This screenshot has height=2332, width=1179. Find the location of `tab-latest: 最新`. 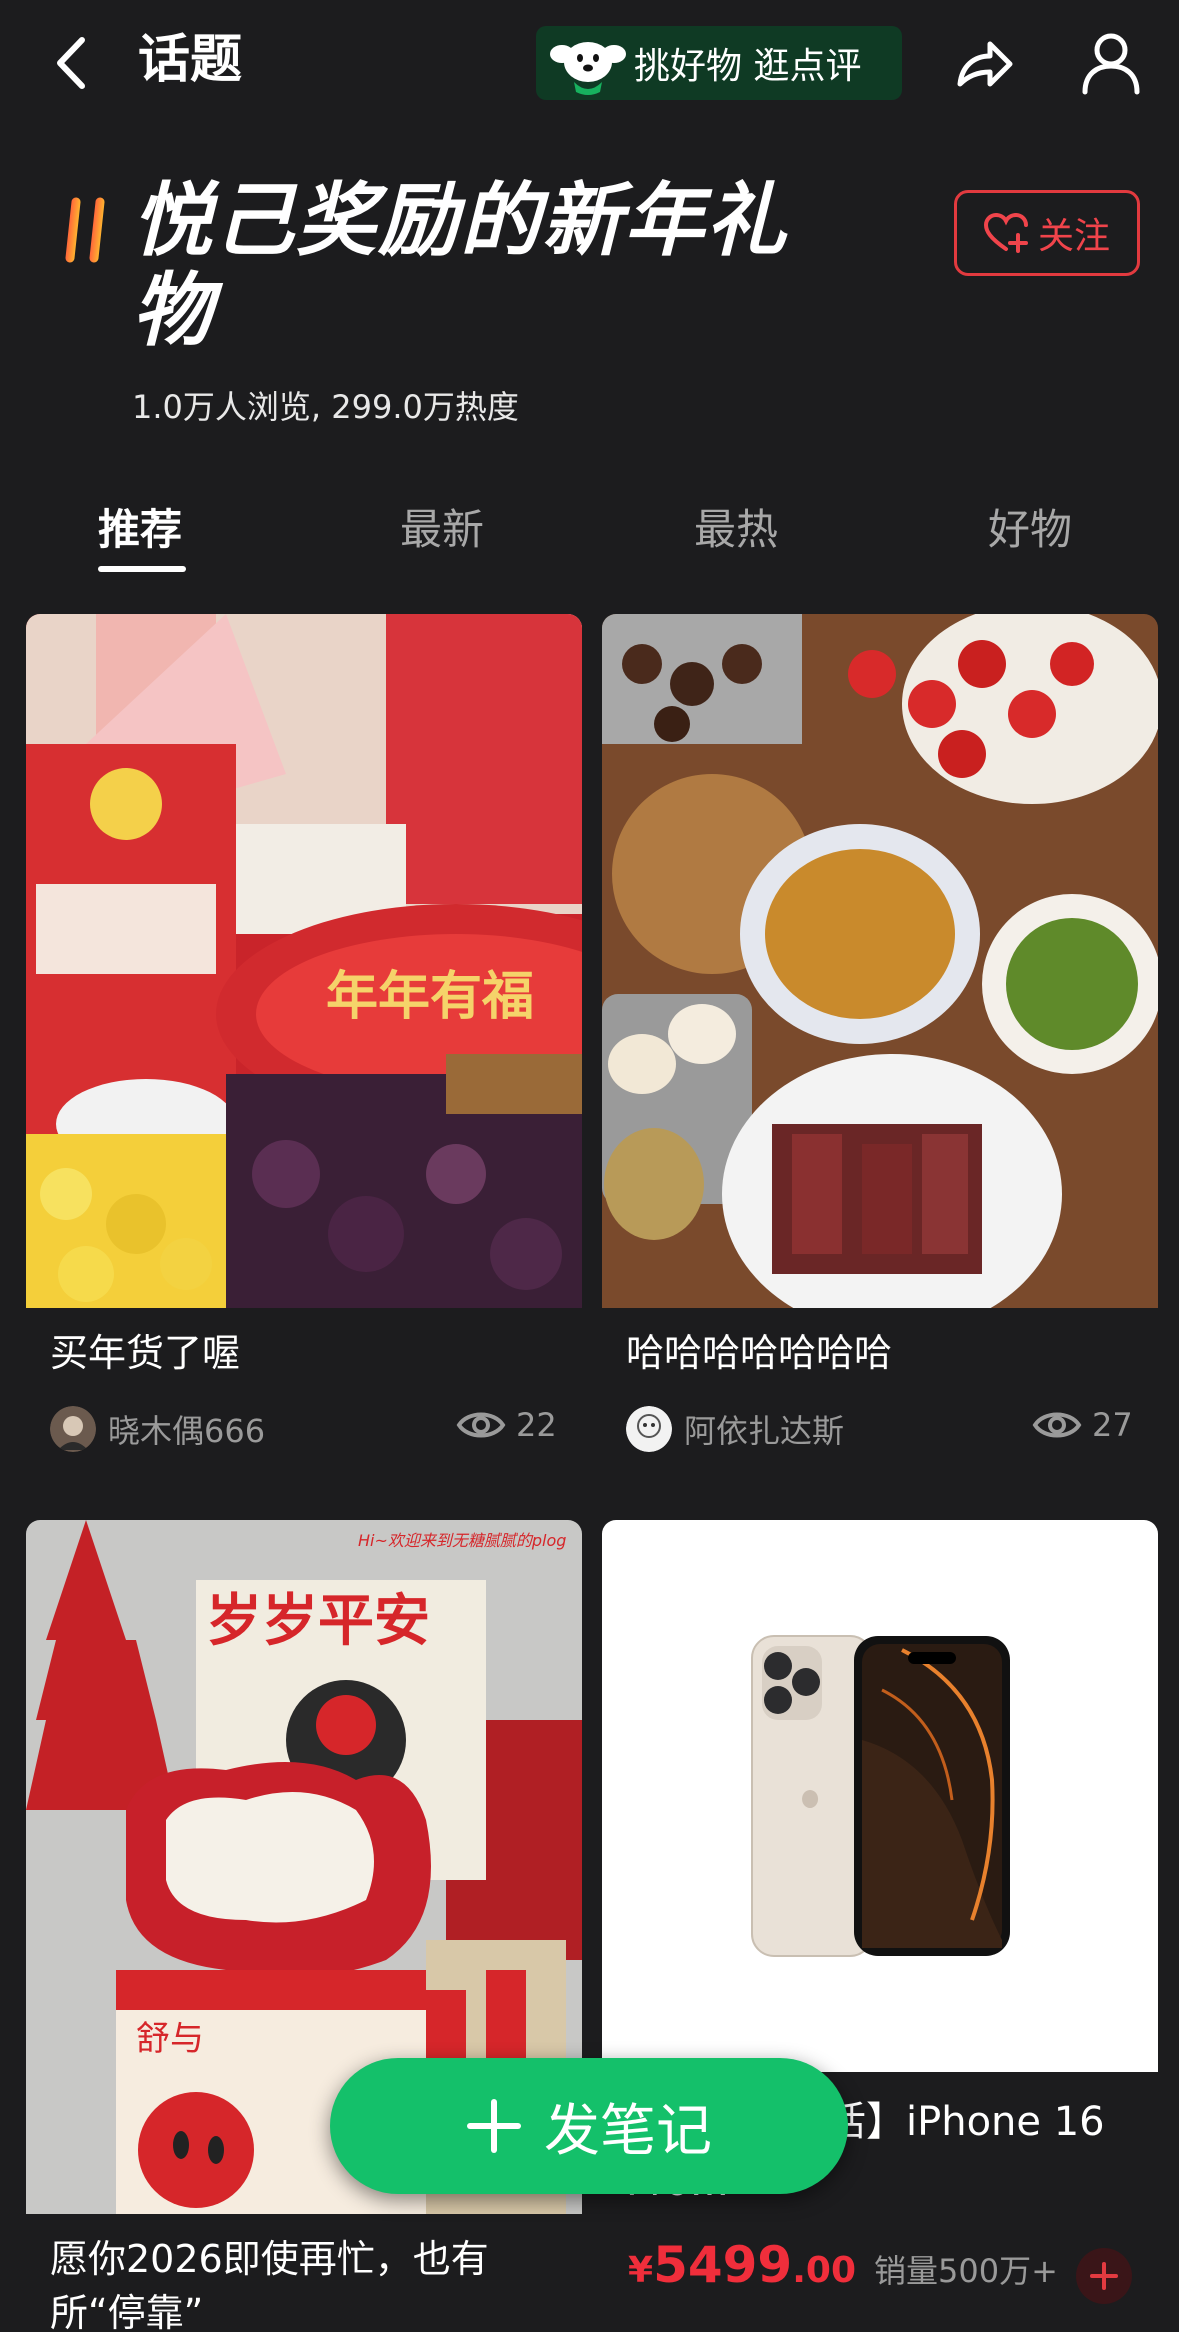

tab-latest: 最新 is located at coordinates (442, 530).